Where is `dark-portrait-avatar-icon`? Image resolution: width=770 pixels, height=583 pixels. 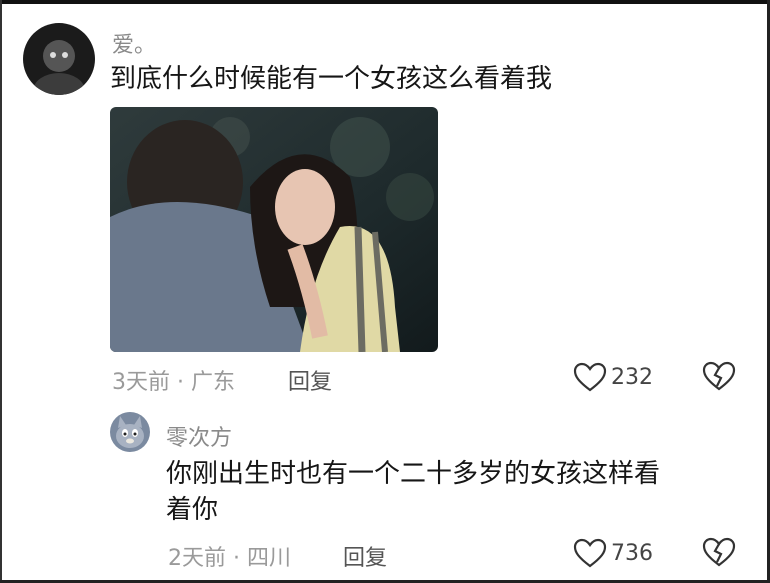 dark-portrait-avatar-icon is located at coordinates (59, 59).